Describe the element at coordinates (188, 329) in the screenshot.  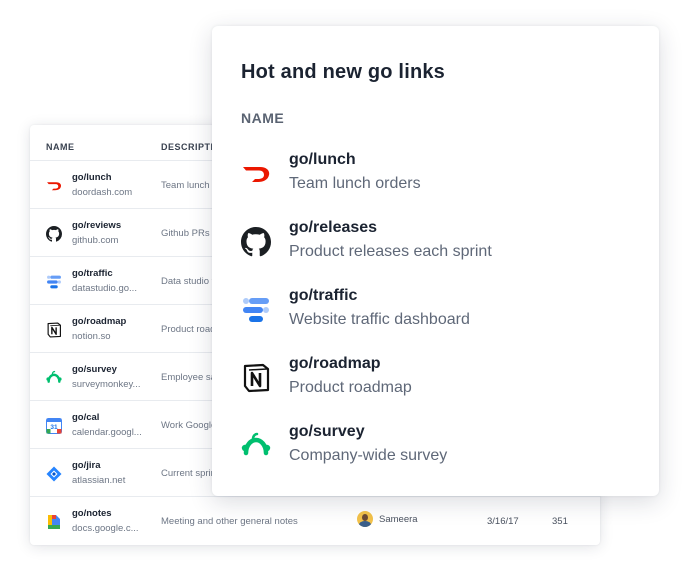
I see `link-description: Product road` at that location.